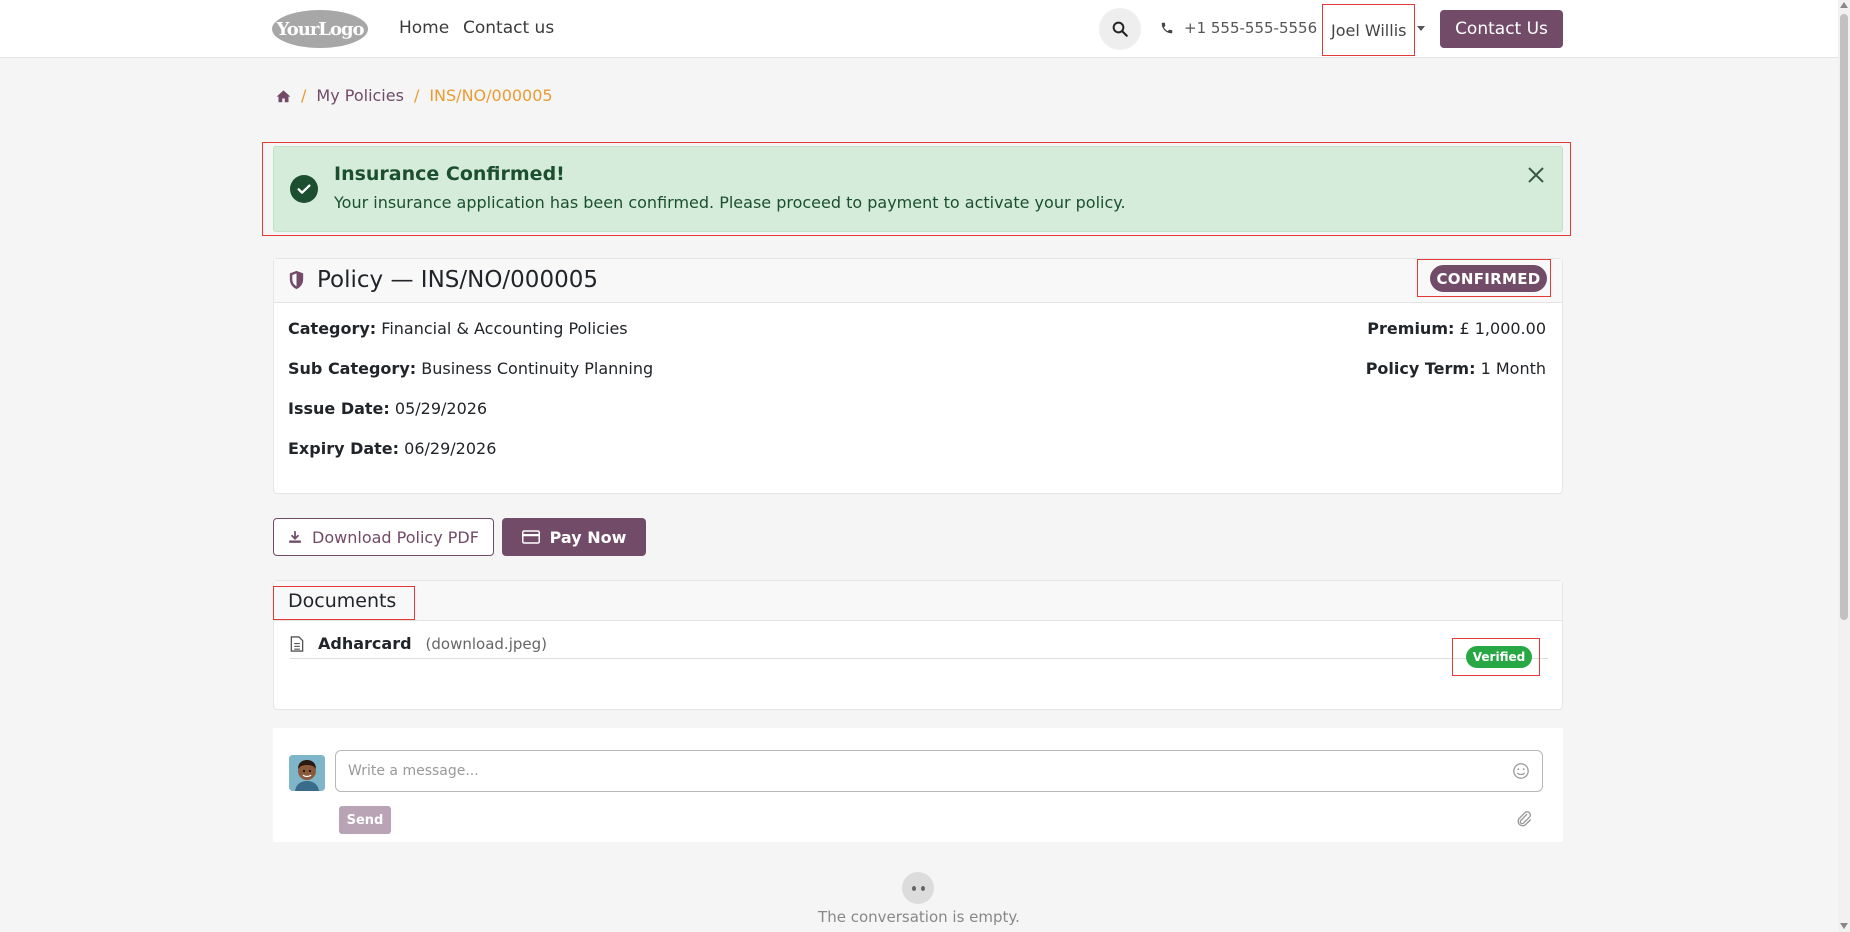 The height and width of the screenshot is (932, 1850). I want to click on nav-home: Home, so click(424, 28).